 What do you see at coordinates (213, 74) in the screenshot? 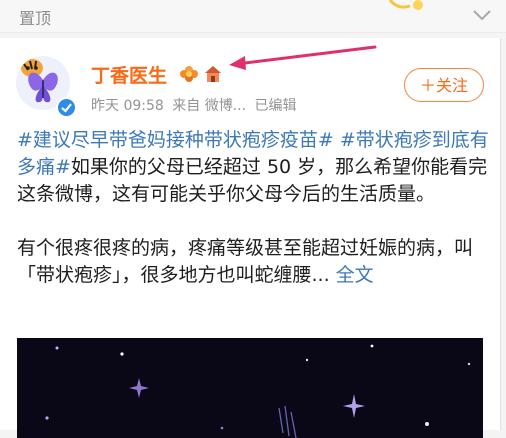
I see `house-badge-icon` at bounding box center [213, 74].